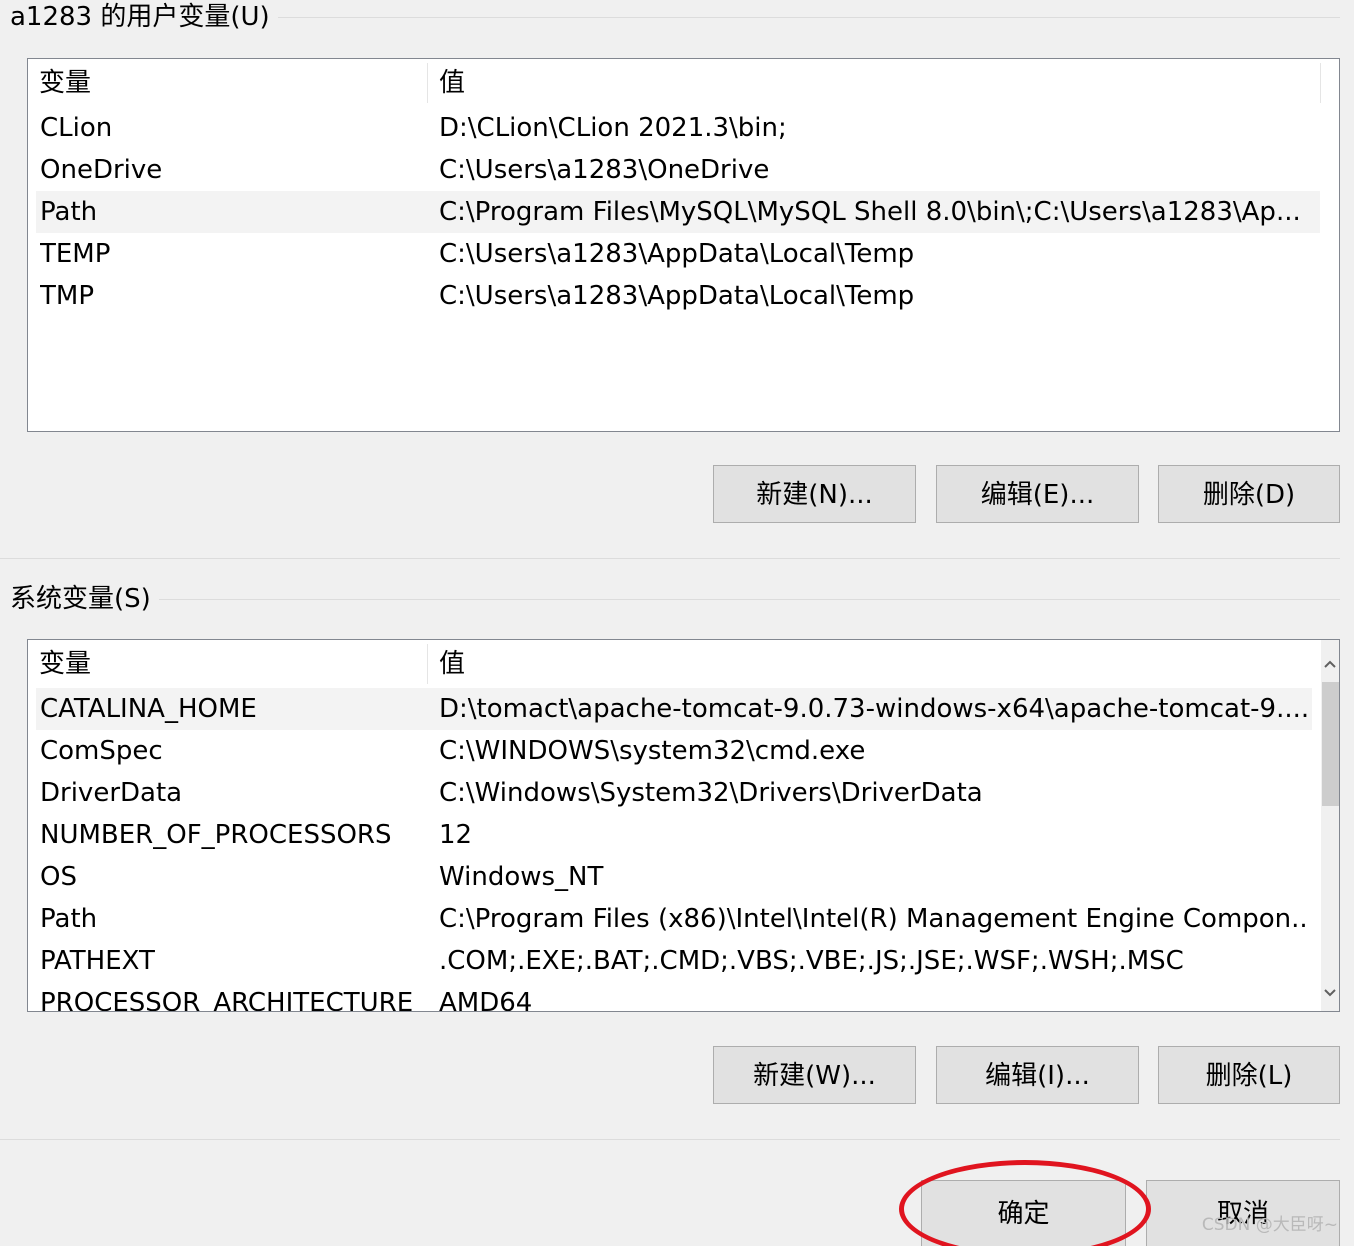  What do you see at coordinates (1330, 825) in the screenshot?
I see `system-vars-scrollbar` at bounding box center [1330, 825].